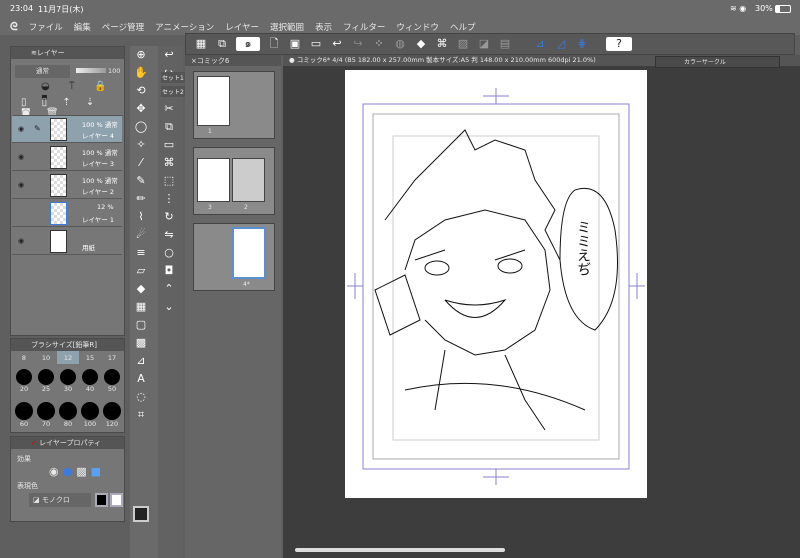 The height and width of the screenshot is (558, 800). I want to click on eyedropper-icon: ⁄, so click(141, 163).